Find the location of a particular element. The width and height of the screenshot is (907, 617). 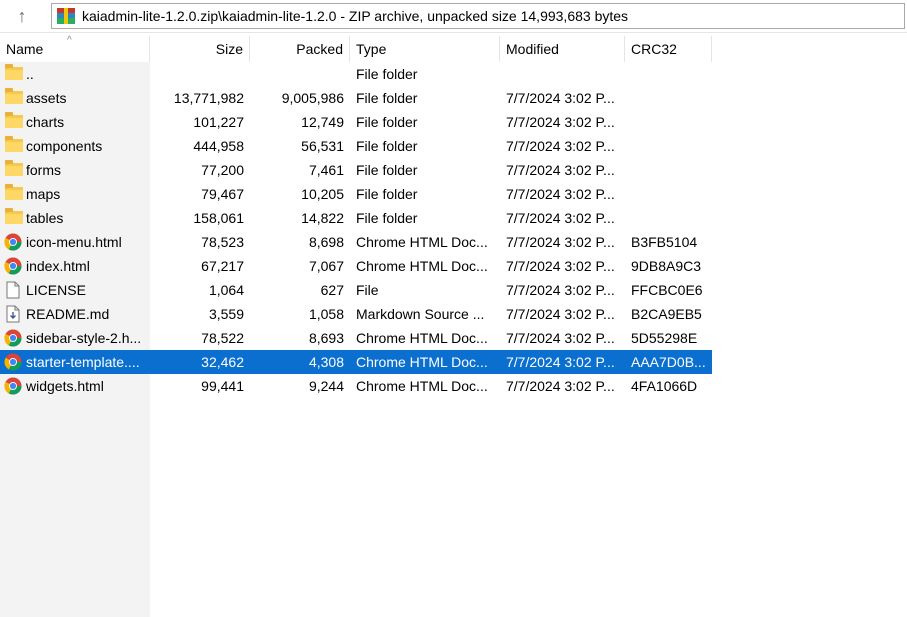

file-crc32: FFCBC0E6 is located at coordinates (667, 290).